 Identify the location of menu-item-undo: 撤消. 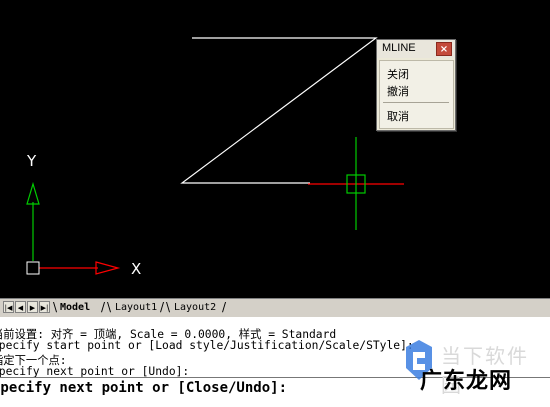
(398, 91).